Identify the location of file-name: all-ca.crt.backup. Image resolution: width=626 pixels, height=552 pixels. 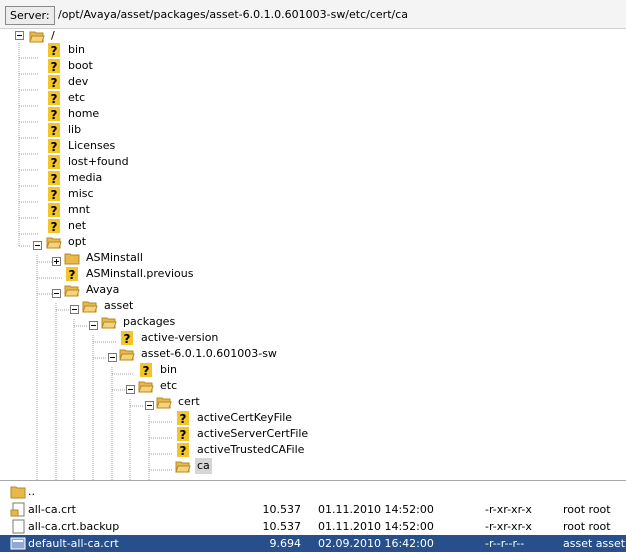
(74, 526).